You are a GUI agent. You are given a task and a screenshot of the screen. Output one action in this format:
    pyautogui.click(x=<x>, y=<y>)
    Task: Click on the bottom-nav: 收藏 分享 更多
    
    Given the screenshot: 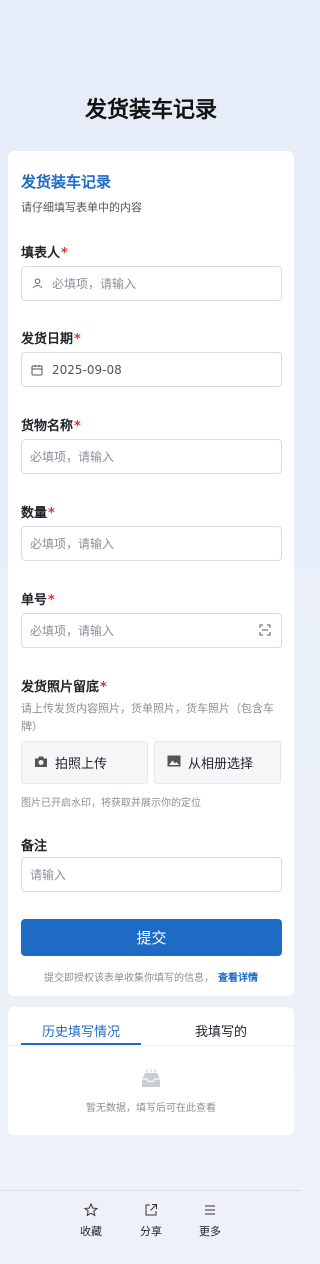 What is the action you would take?
    pyautogui.click(x=151, y=1227)
    